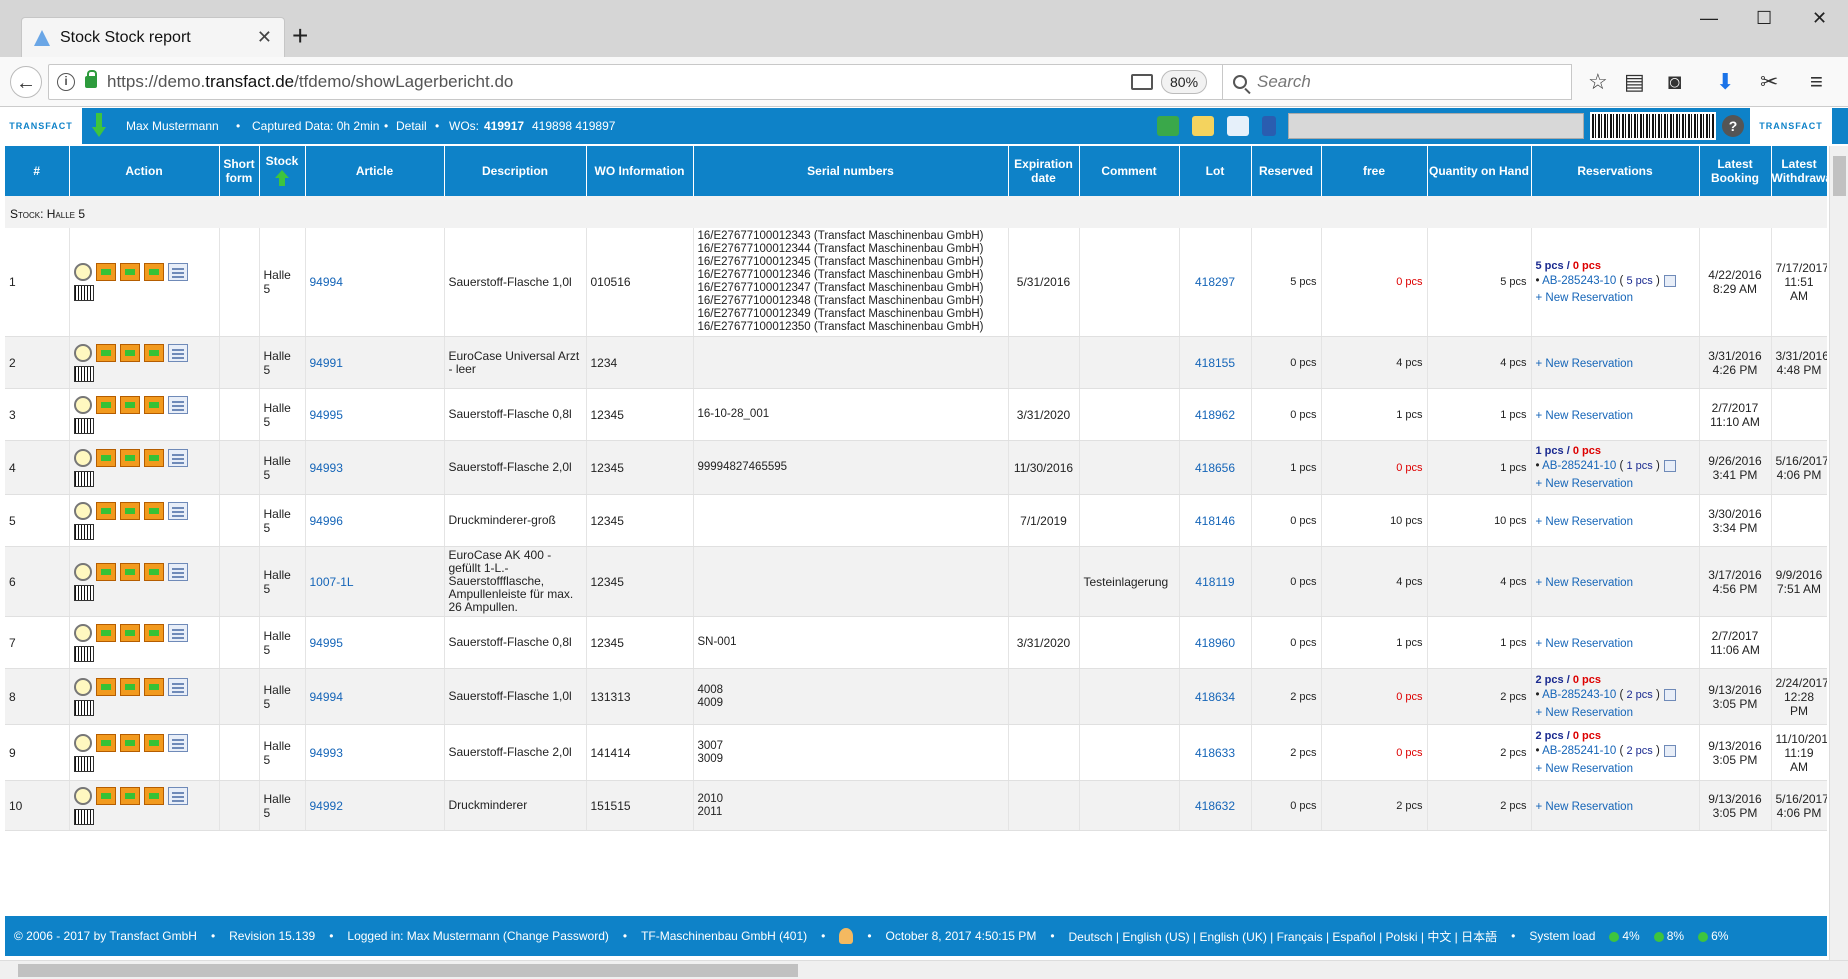 Image resolution: width=1848 pixels, height=979 pixels. I want to click on phone-icon, so click(1168, 126).